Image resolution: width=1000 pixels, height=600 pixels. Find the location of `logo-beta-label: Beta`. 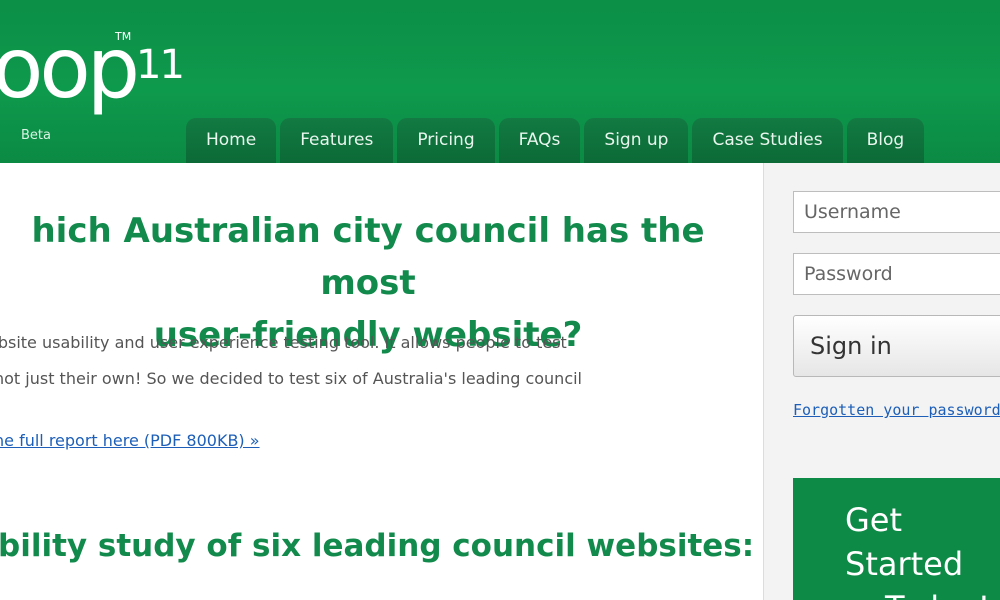

logo-beta-label: Beta is located at coordinates (36, 135).